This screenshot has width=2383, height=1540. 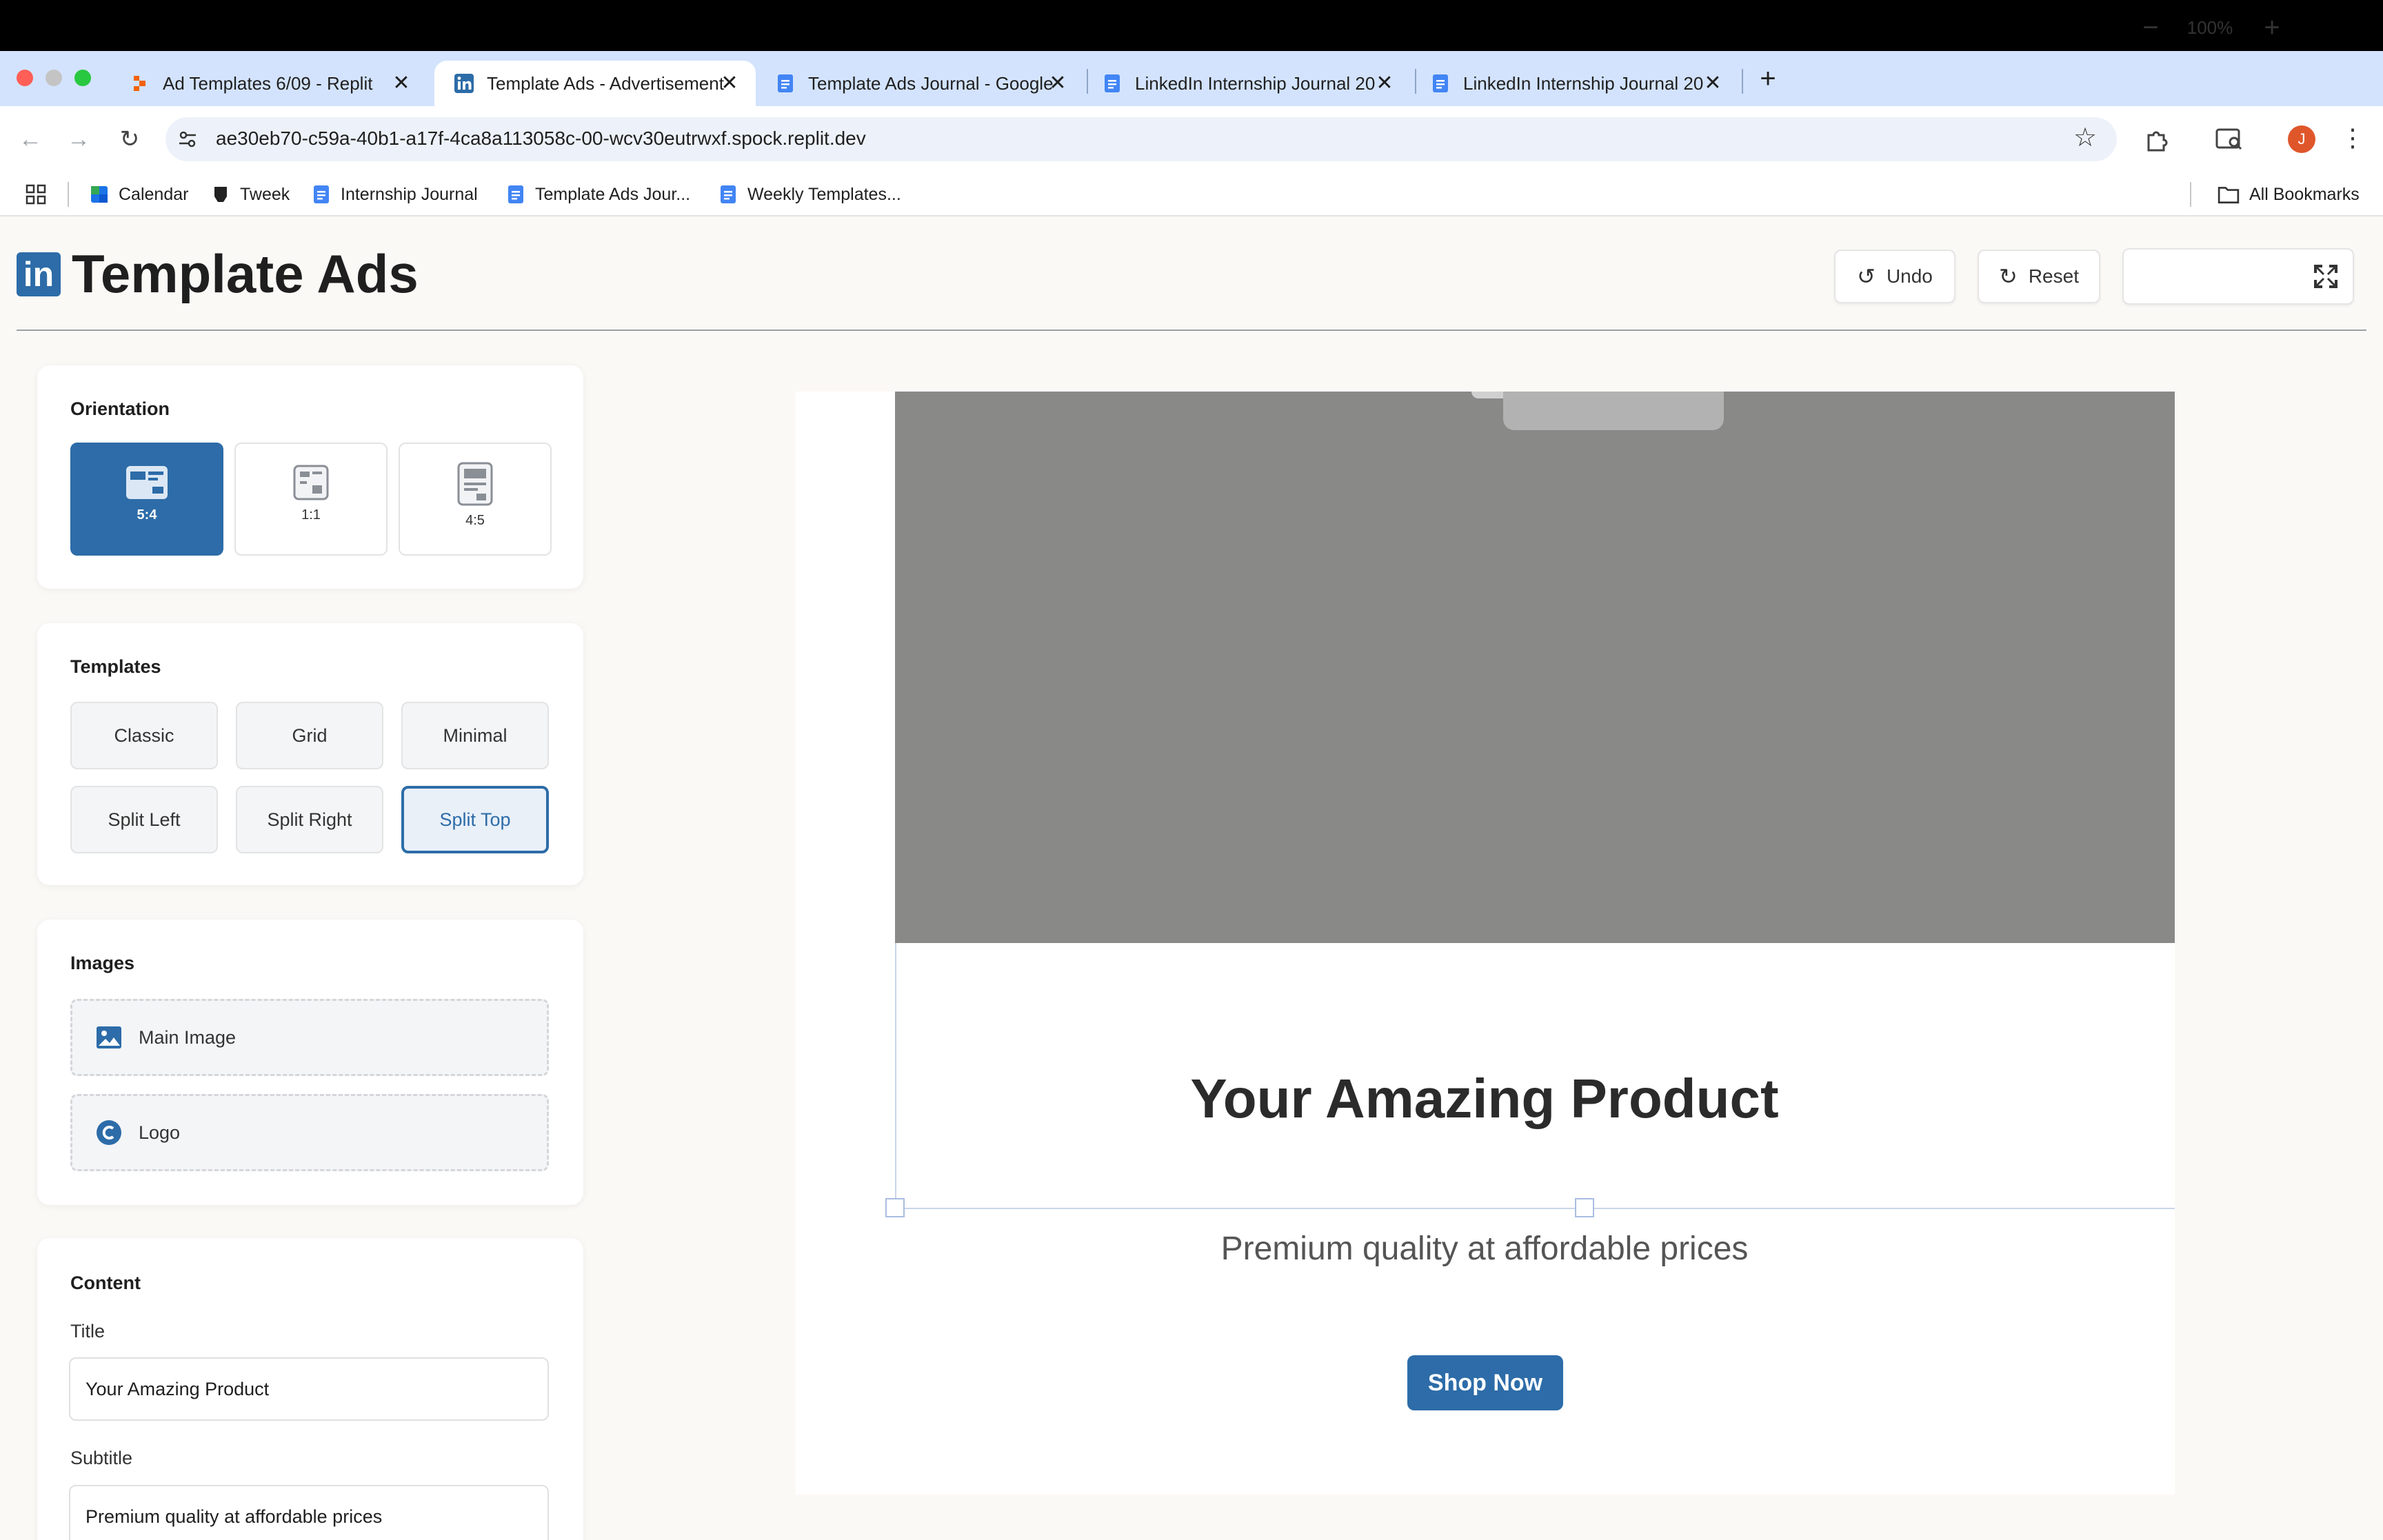 I want to click on bookmark-label: Tweek, so click(x=265, y=194).